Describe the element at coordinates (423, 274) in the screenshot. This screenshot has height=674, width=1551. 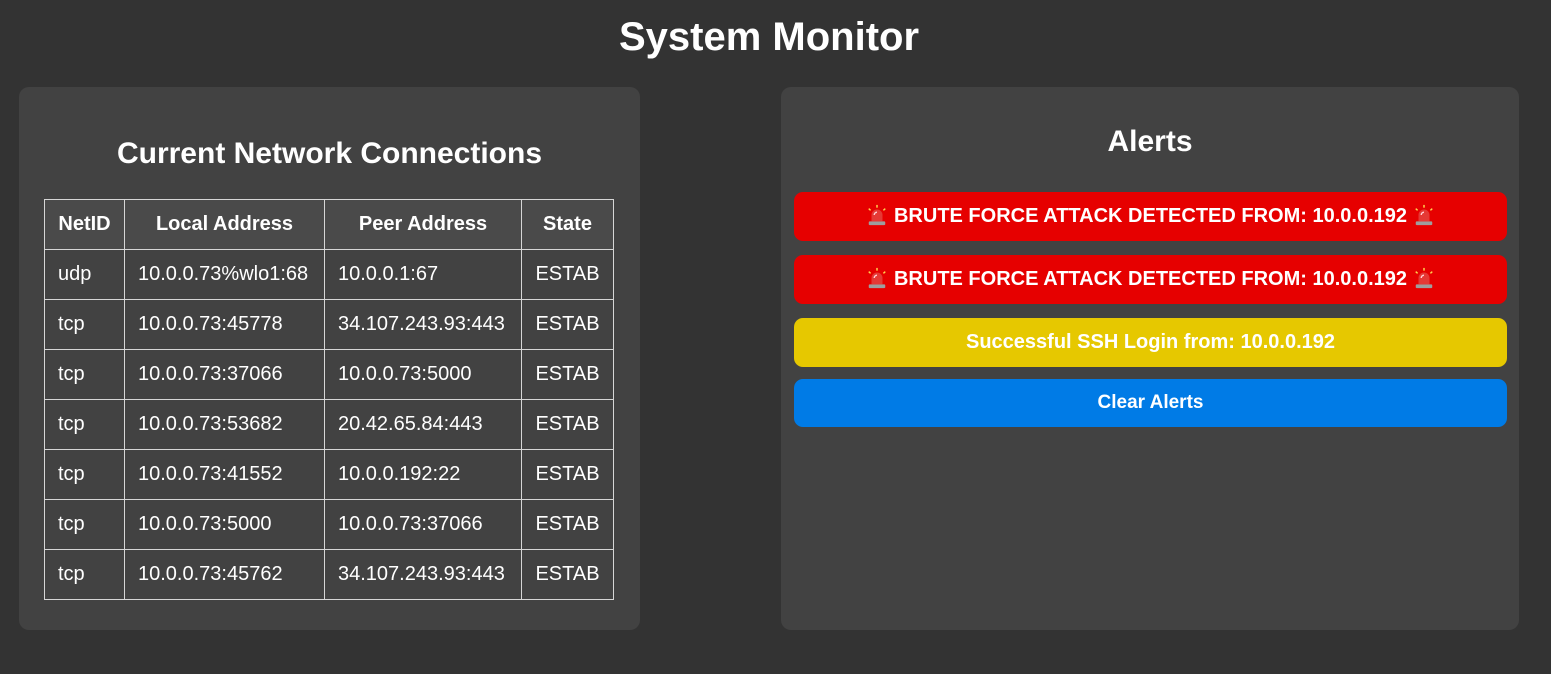
I see `cell-peer-address: 10.0.0.1:67` at that location.